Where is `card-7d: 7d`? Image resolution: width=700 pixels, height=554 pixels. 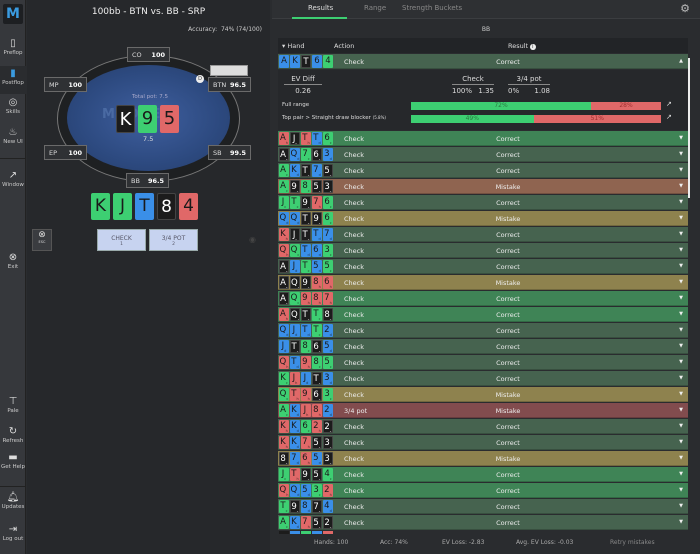
card-7d: 7d is located at coordinates (295, 458).